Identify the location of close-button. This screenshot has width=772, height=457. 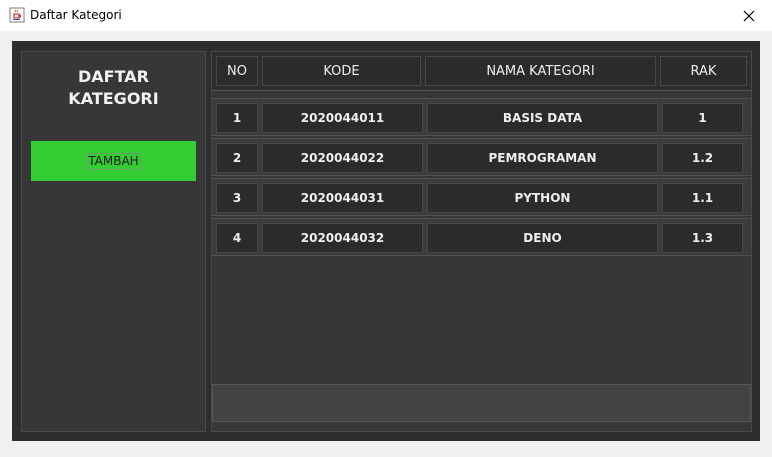
(749, 15).